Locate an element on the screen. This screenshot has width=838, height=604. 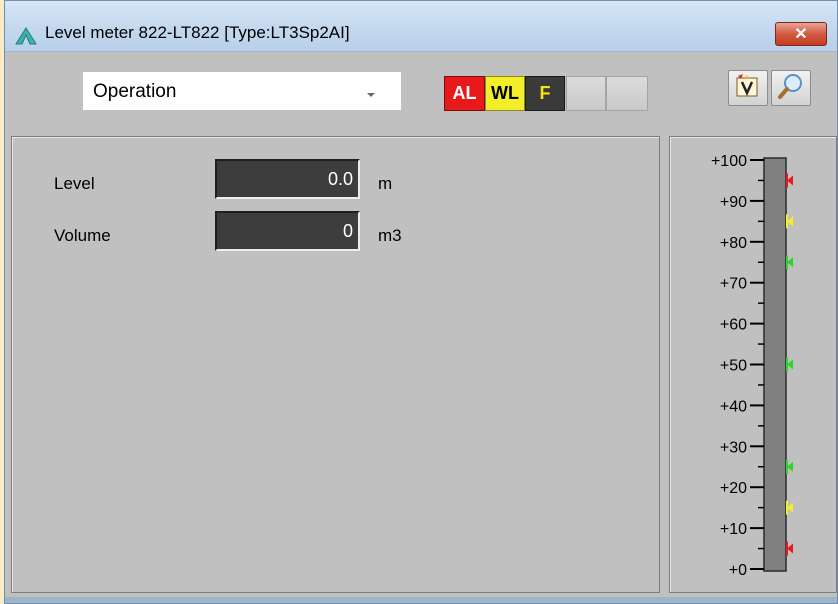
close-icon: ✕ is located at coordinates (801, 34).